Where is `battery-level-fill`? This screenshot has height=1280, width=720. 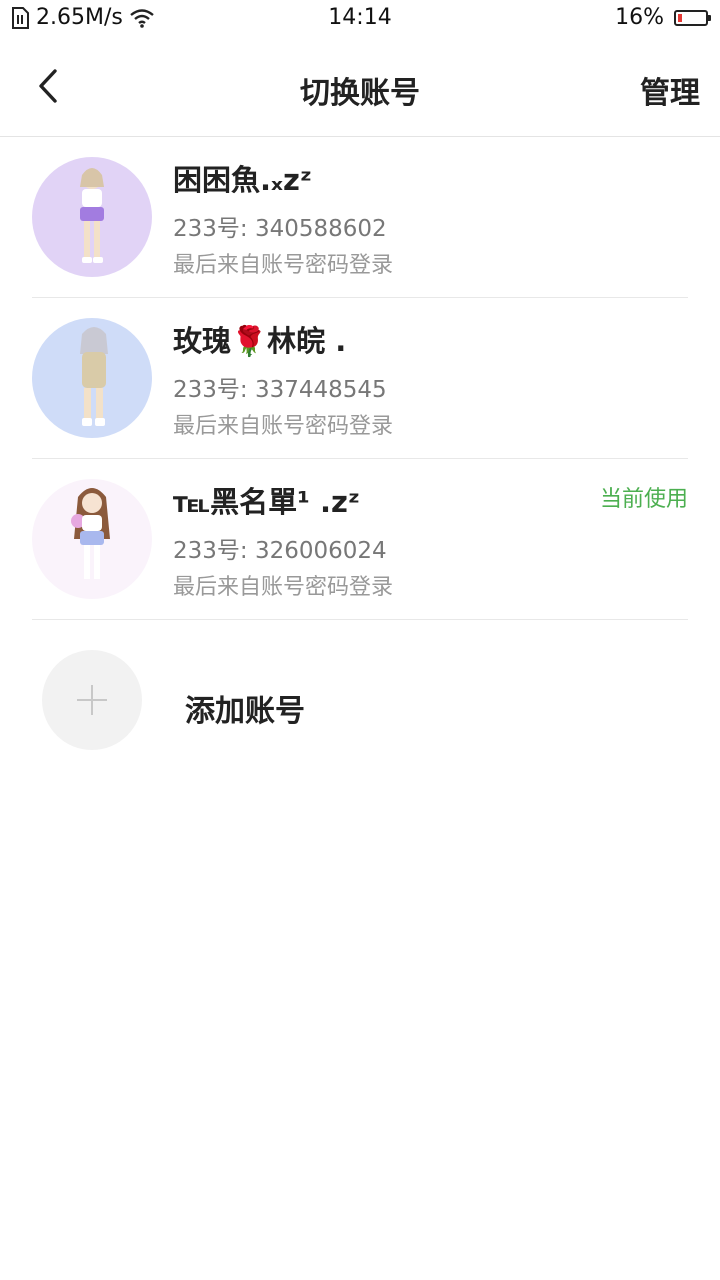
battery-level-fill is located at coordinates (680, 17).